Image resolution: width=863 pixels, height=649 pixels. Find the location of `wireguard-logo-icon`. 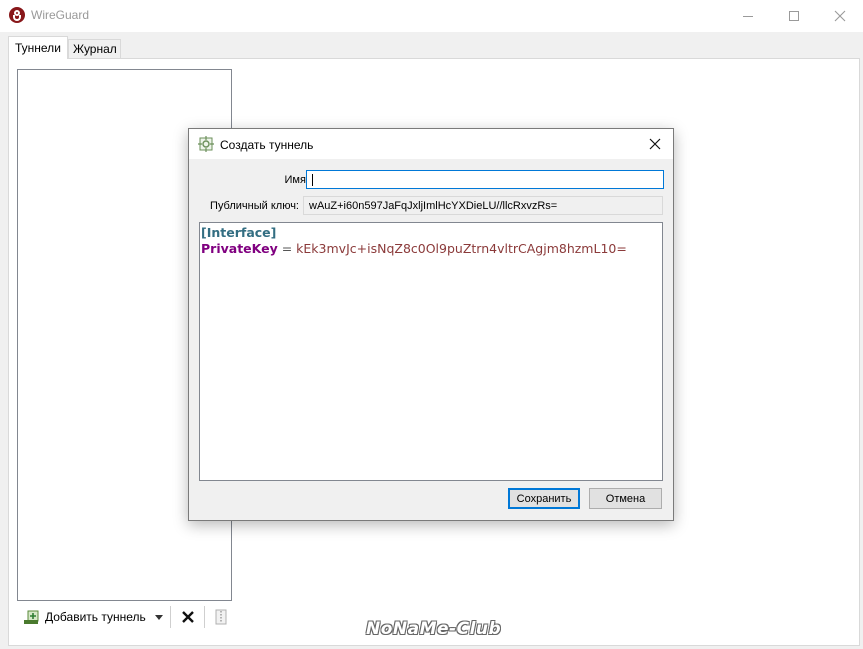

wireguard-logo-icon is located at coordinates (17, 15).